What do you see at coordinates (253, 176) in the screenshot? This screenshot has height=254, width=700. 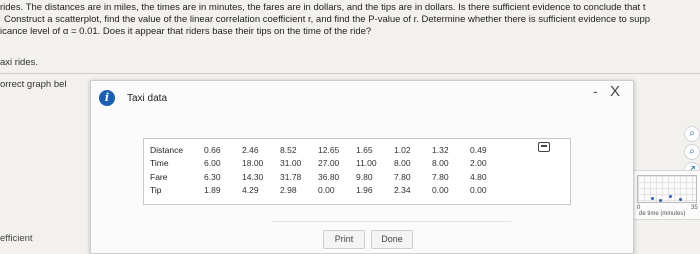 I see `table-cell: 14.30` at bounding box center [253, 176].